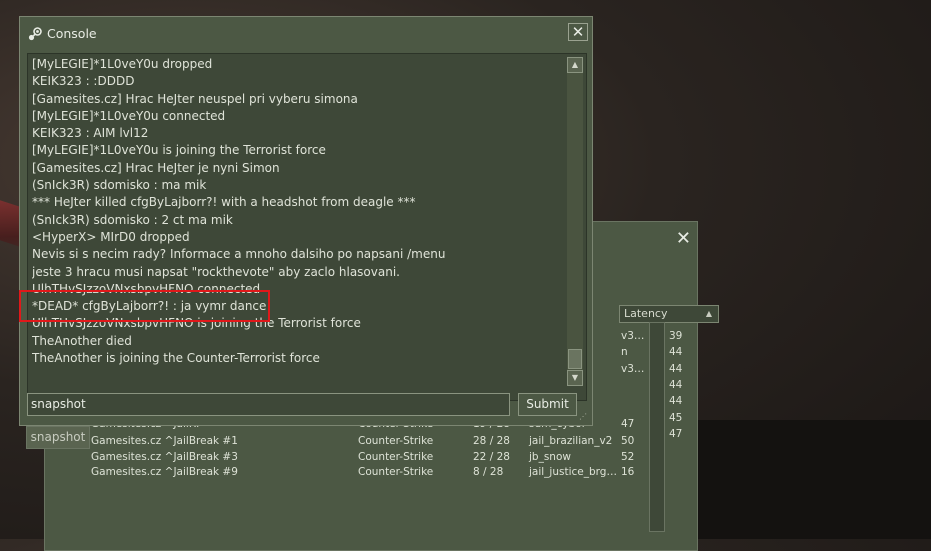  What do you see at coordinates (129, 115) in the screenshot?
I see `log-line: [MyLEGIE]*1L0veY0u connected` at bounding box center [129, 115].